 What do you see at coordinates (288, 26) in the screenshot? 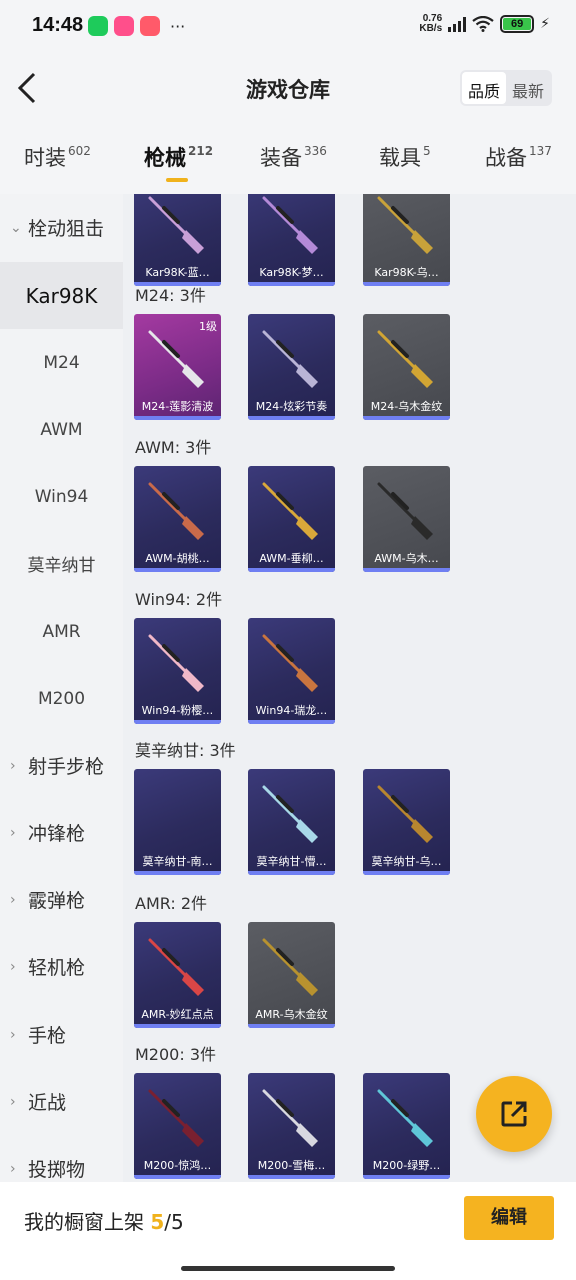
I see `status-bar: 14:48 ··· 0.76 KB/s 69 ⚡` at bounding box center [288, 26].